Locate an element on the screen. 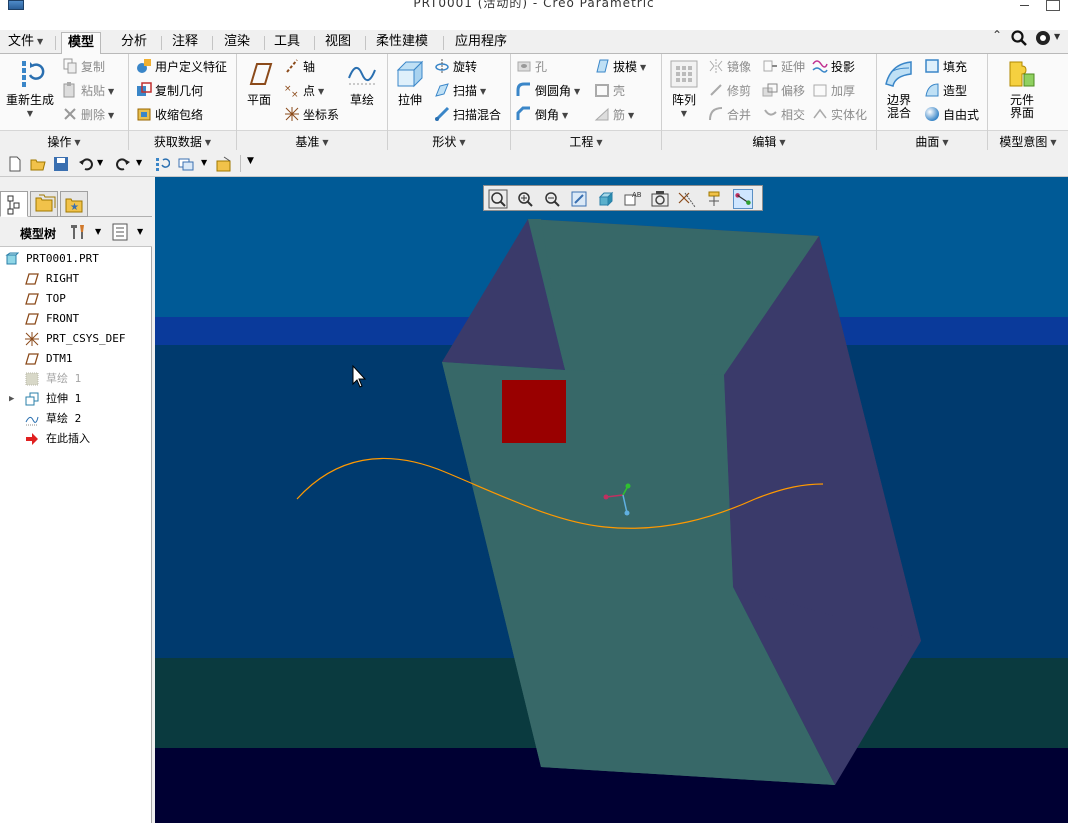  rib-button: 筋 ▼ is located at coordinates (614, 115).